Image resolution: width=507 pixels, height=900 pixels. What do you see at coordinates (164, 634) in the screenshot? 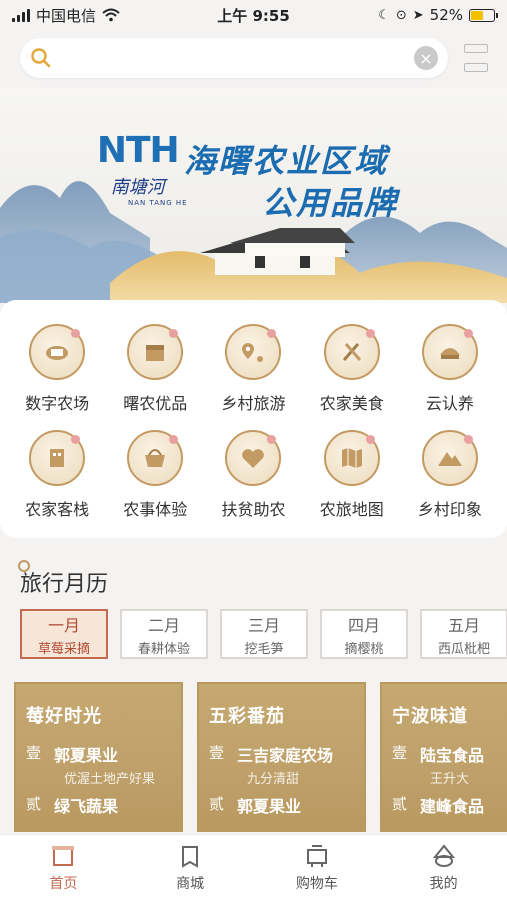
I see `tab-month-2: 二月 春耕体验` at bounding box center [164, 634].